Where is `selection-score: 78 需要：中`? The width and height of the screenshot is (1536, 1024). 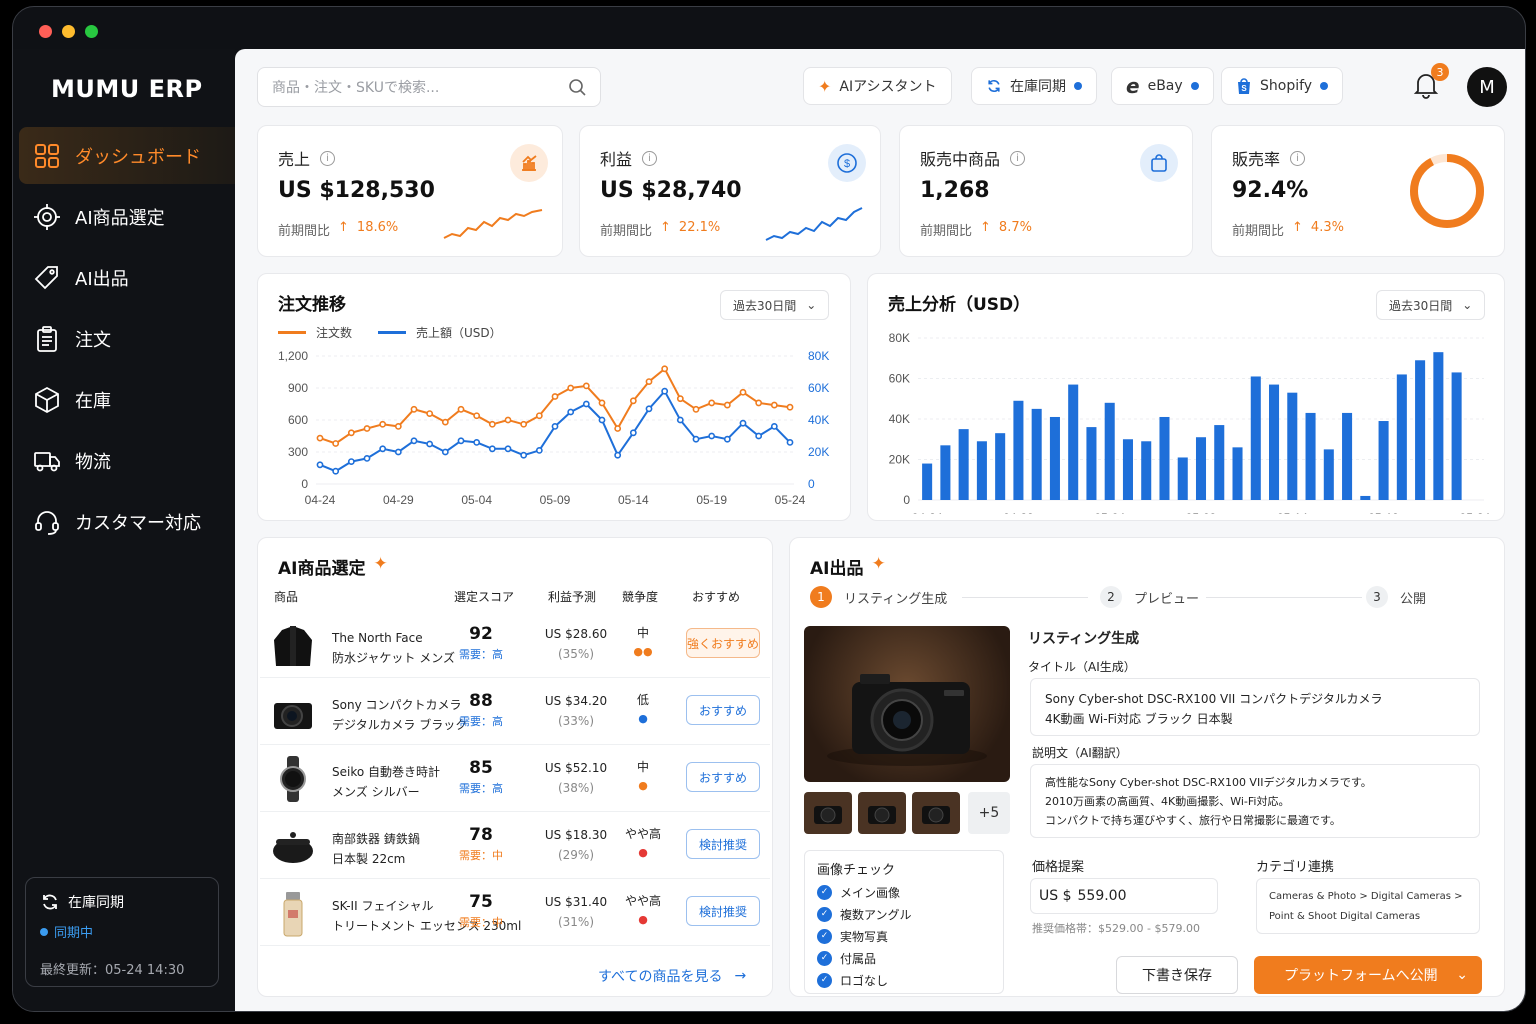 selection-score: 78 需要：中 is located at coordinates (481, 844).